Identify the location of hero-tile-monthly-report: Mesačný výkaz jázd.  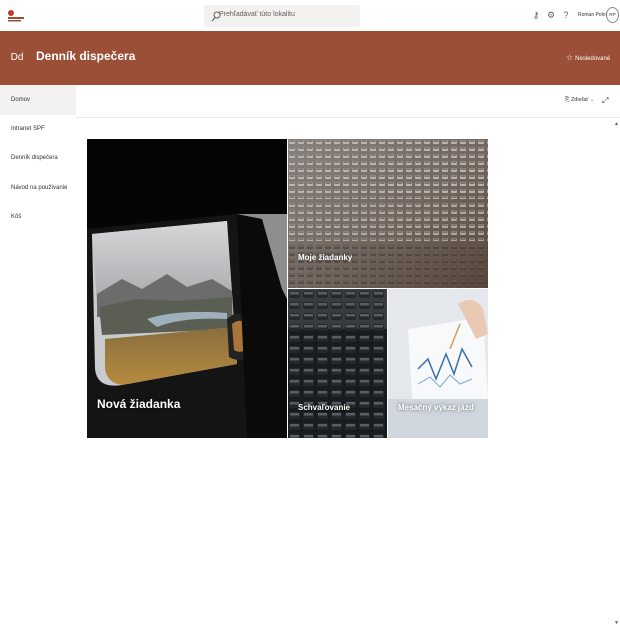
(438, 363).